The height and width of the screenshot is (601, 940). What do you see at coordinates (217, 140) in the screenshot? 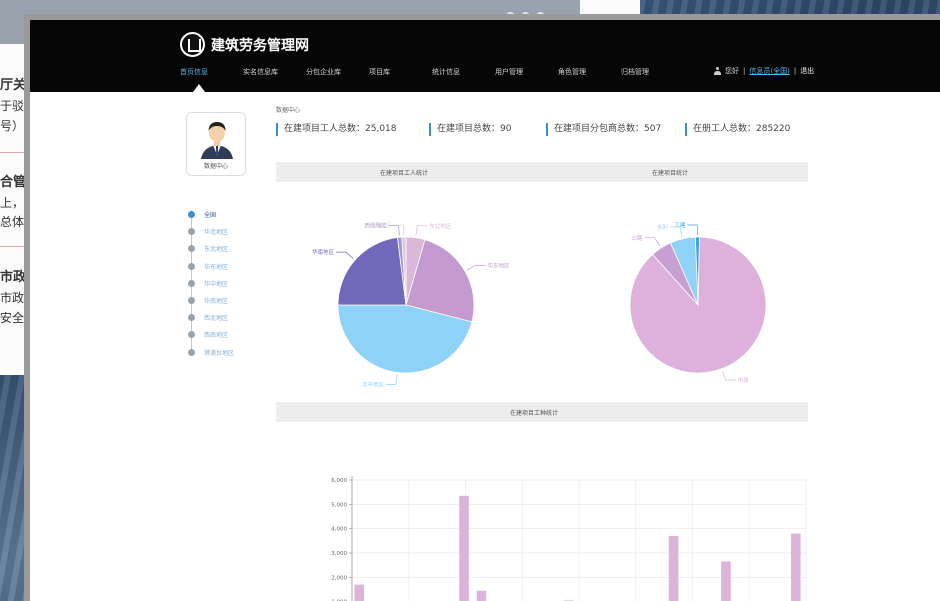
I see `avatar-icon` at bounding box center [217, 140].